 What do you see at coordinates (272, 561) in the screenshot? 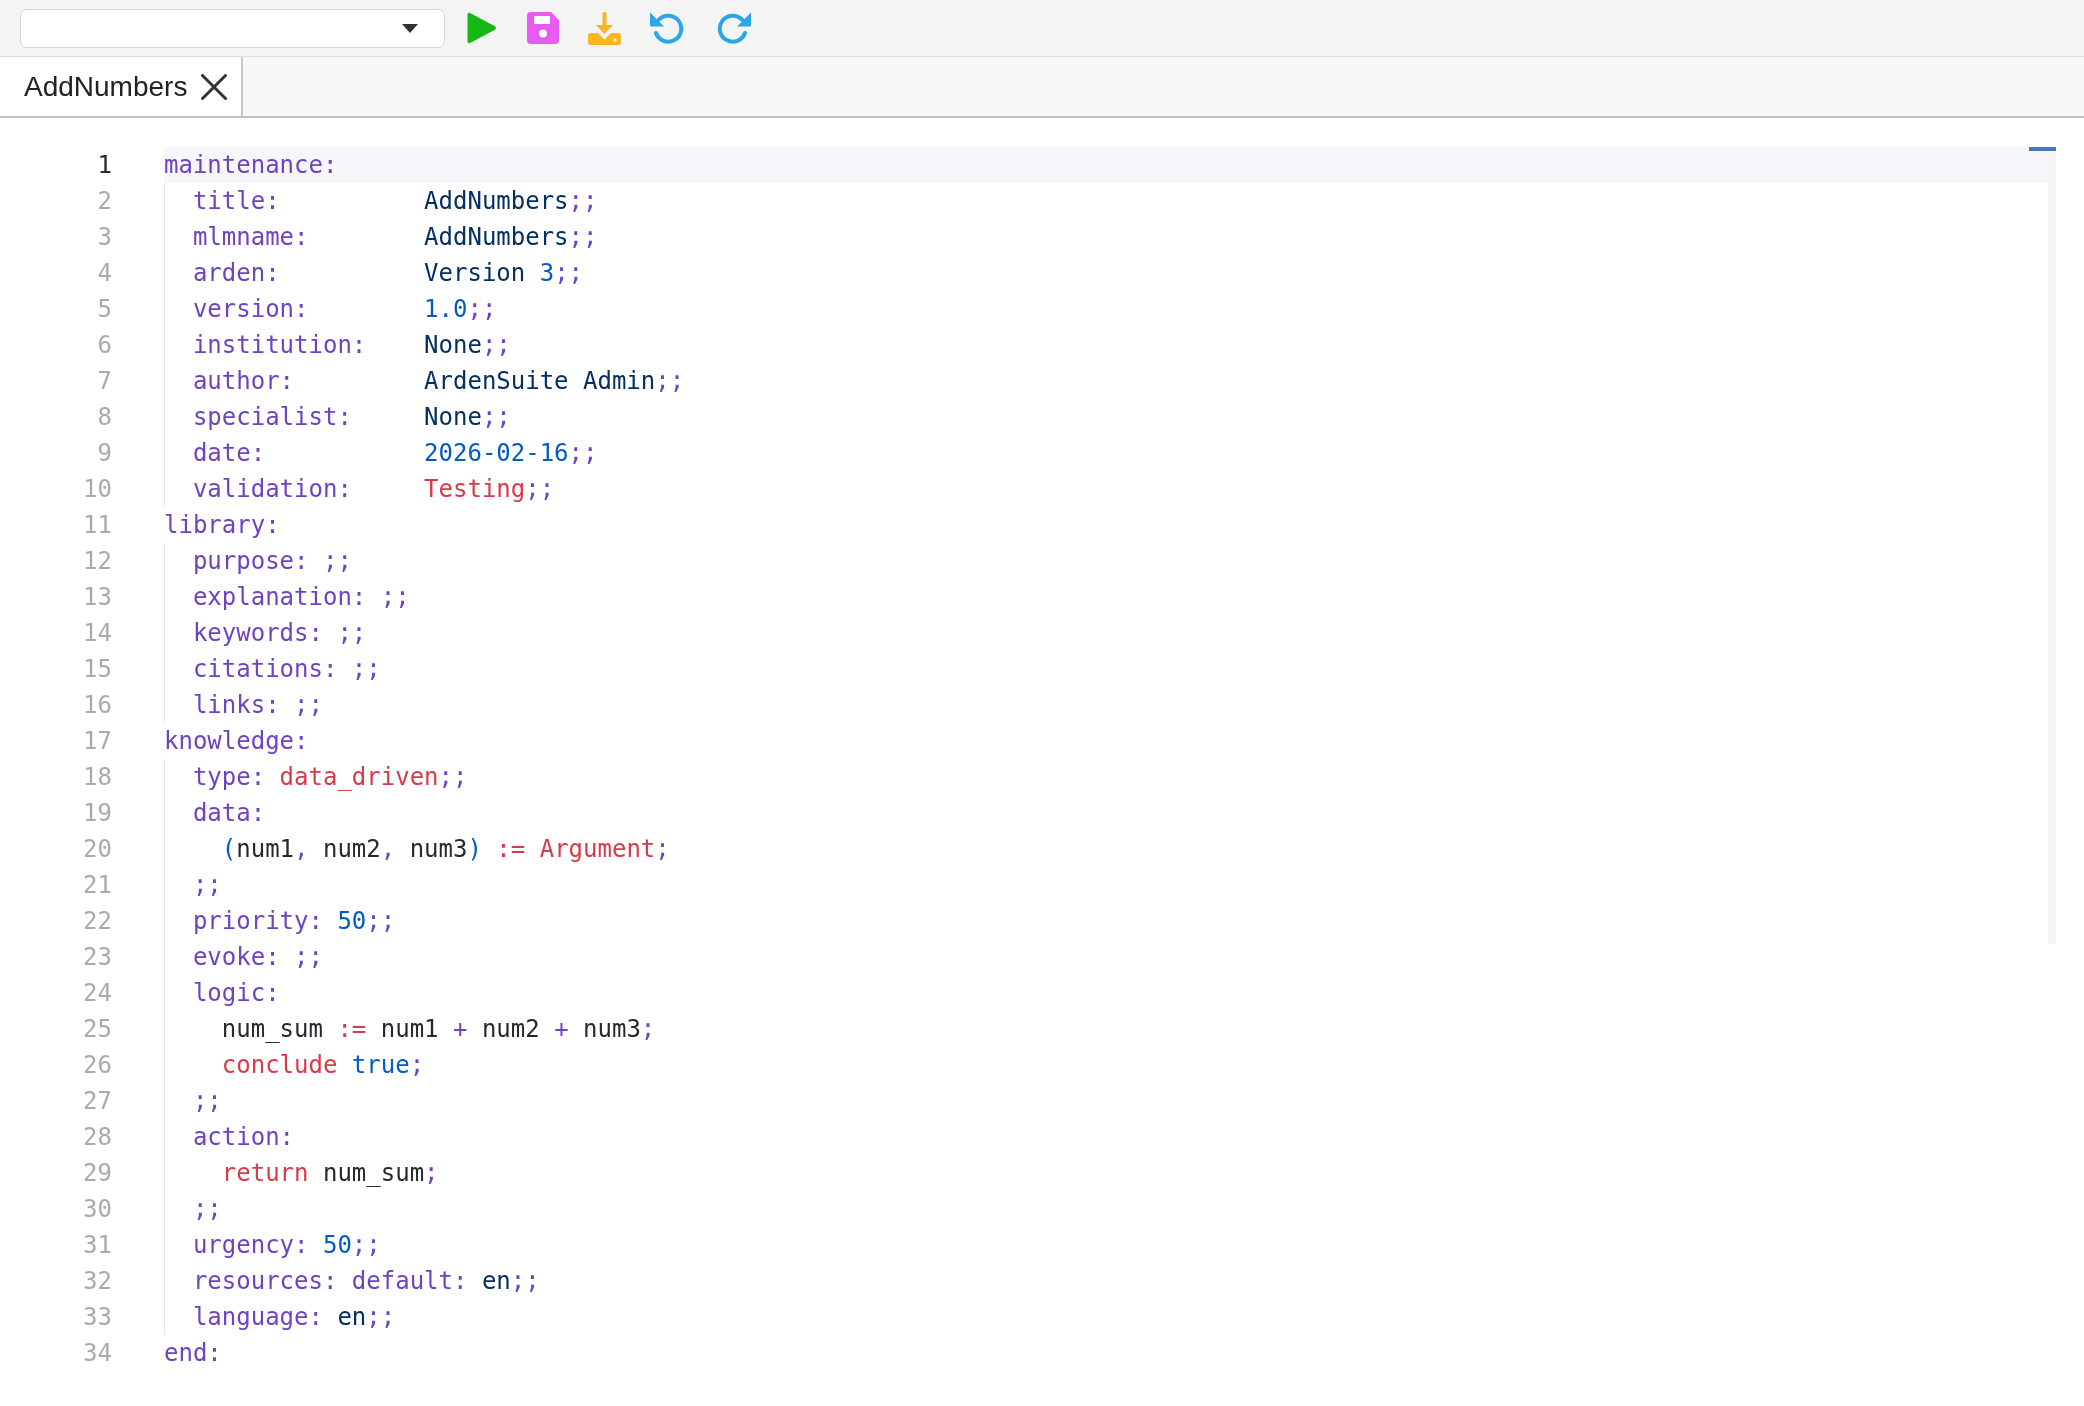
I see `code-line: purpose: ;;` at bounding box center [272, 561].